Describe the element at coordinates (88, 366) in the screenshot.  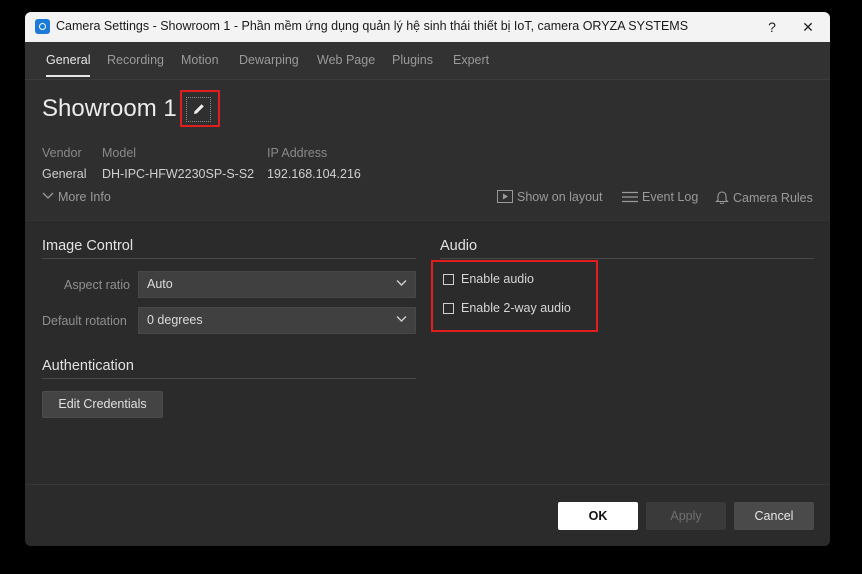
I see `authentication-title: Authentication` at that location.